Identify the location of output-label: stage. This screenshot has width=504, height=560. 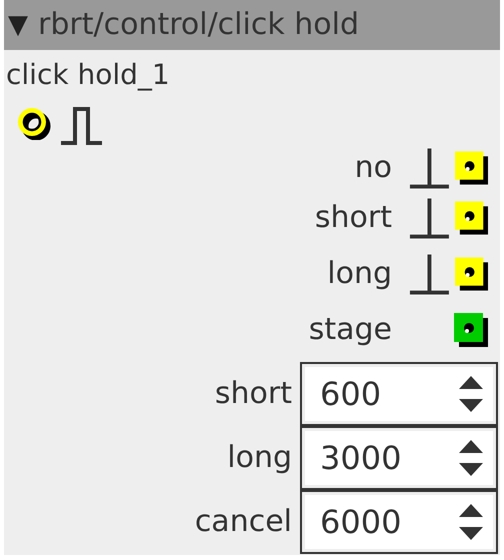
(350, 329).